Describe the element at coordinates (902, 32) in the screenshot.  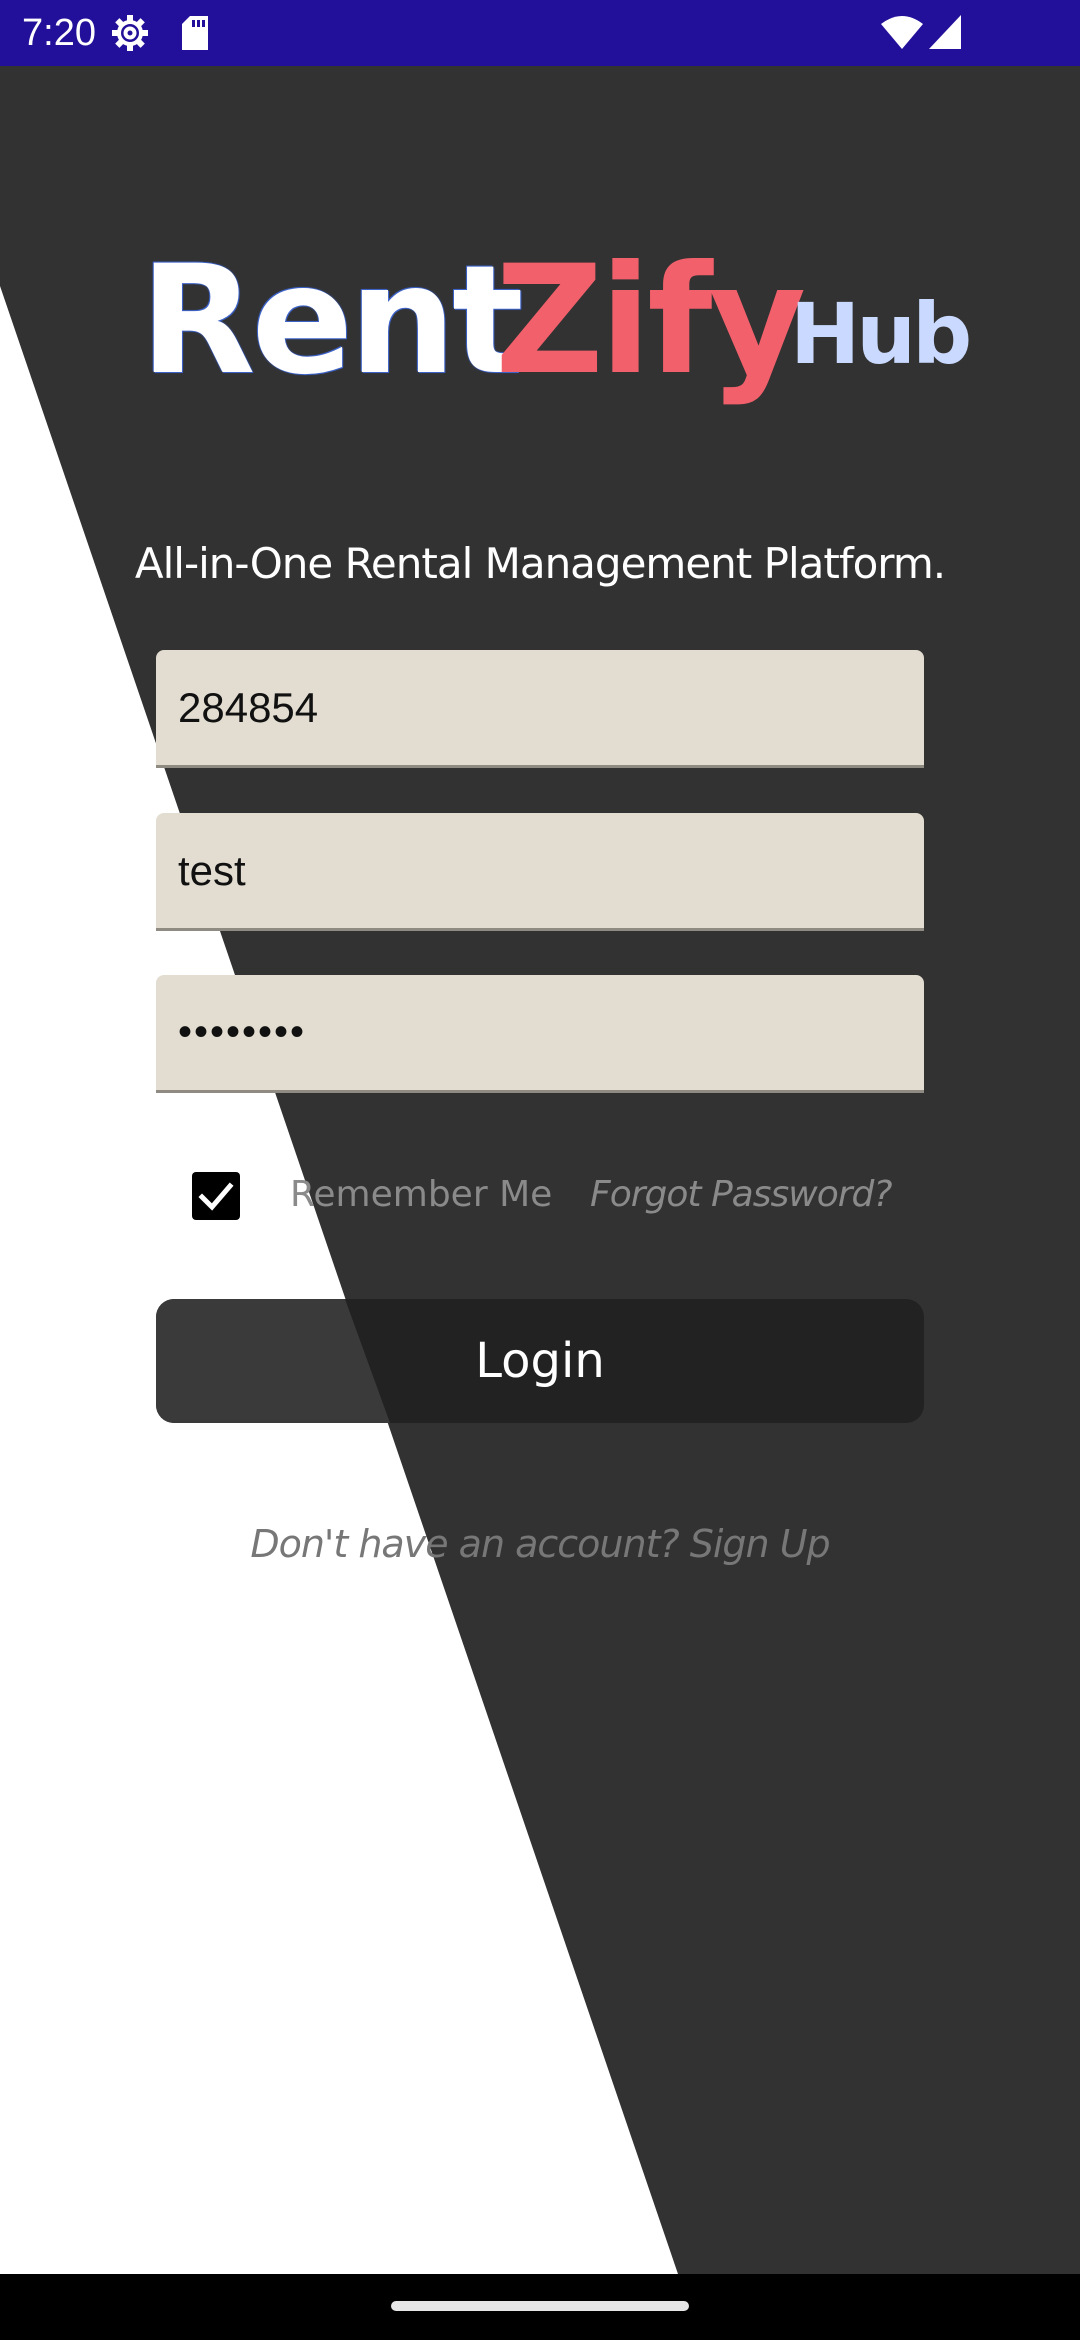
I see `wifi-icon` at that location.